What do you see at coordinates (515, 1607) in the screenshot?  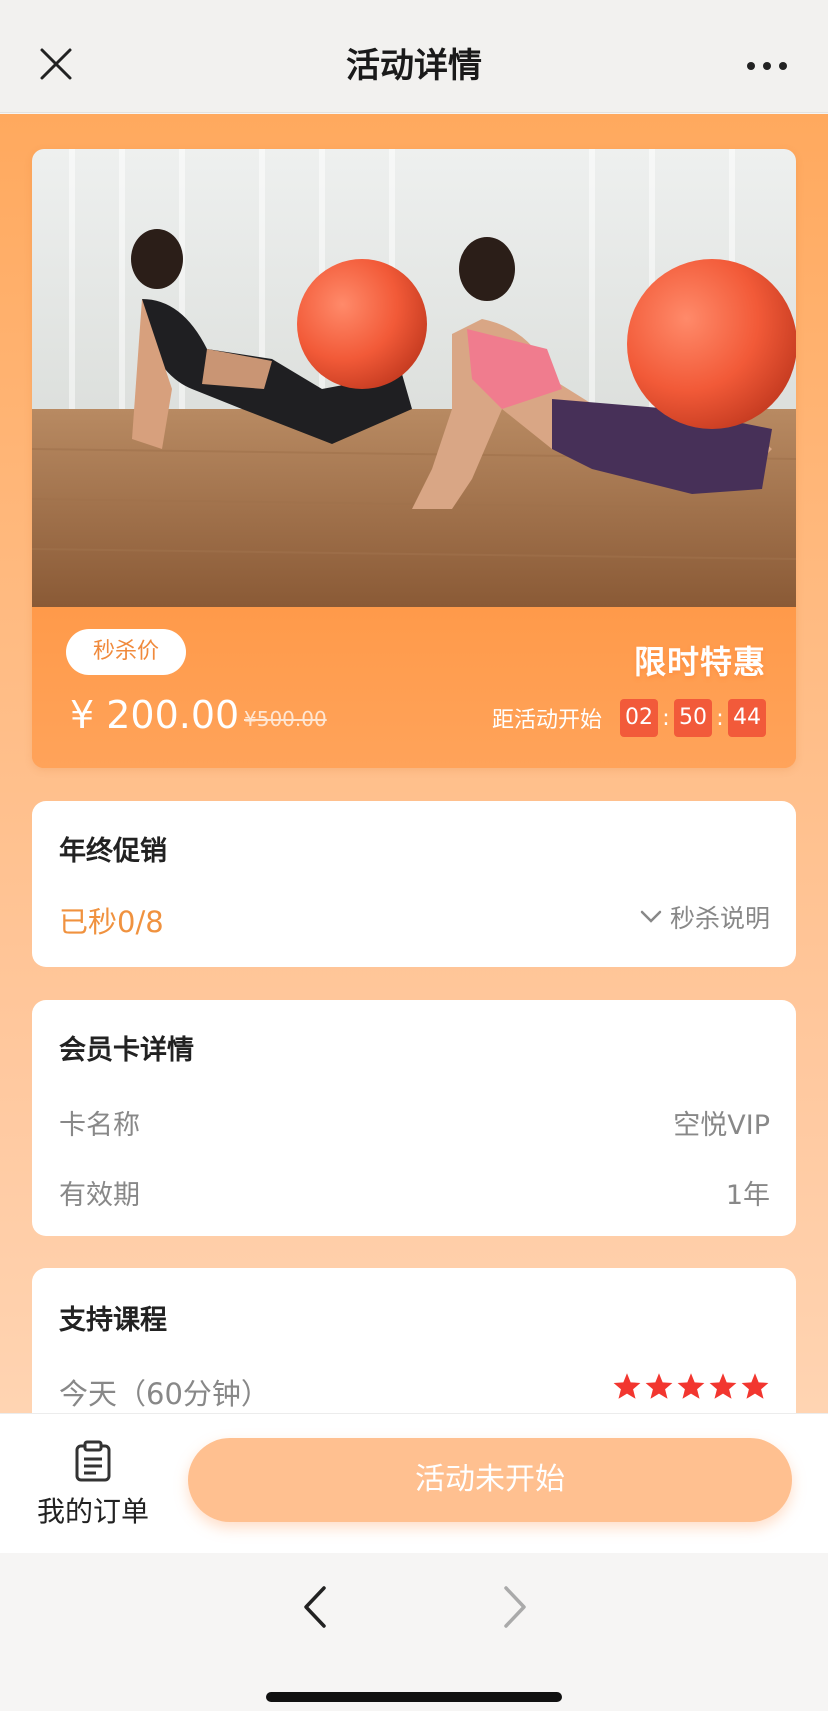 I see `forward-arrow-icon` at bounding box center [515, 1607].